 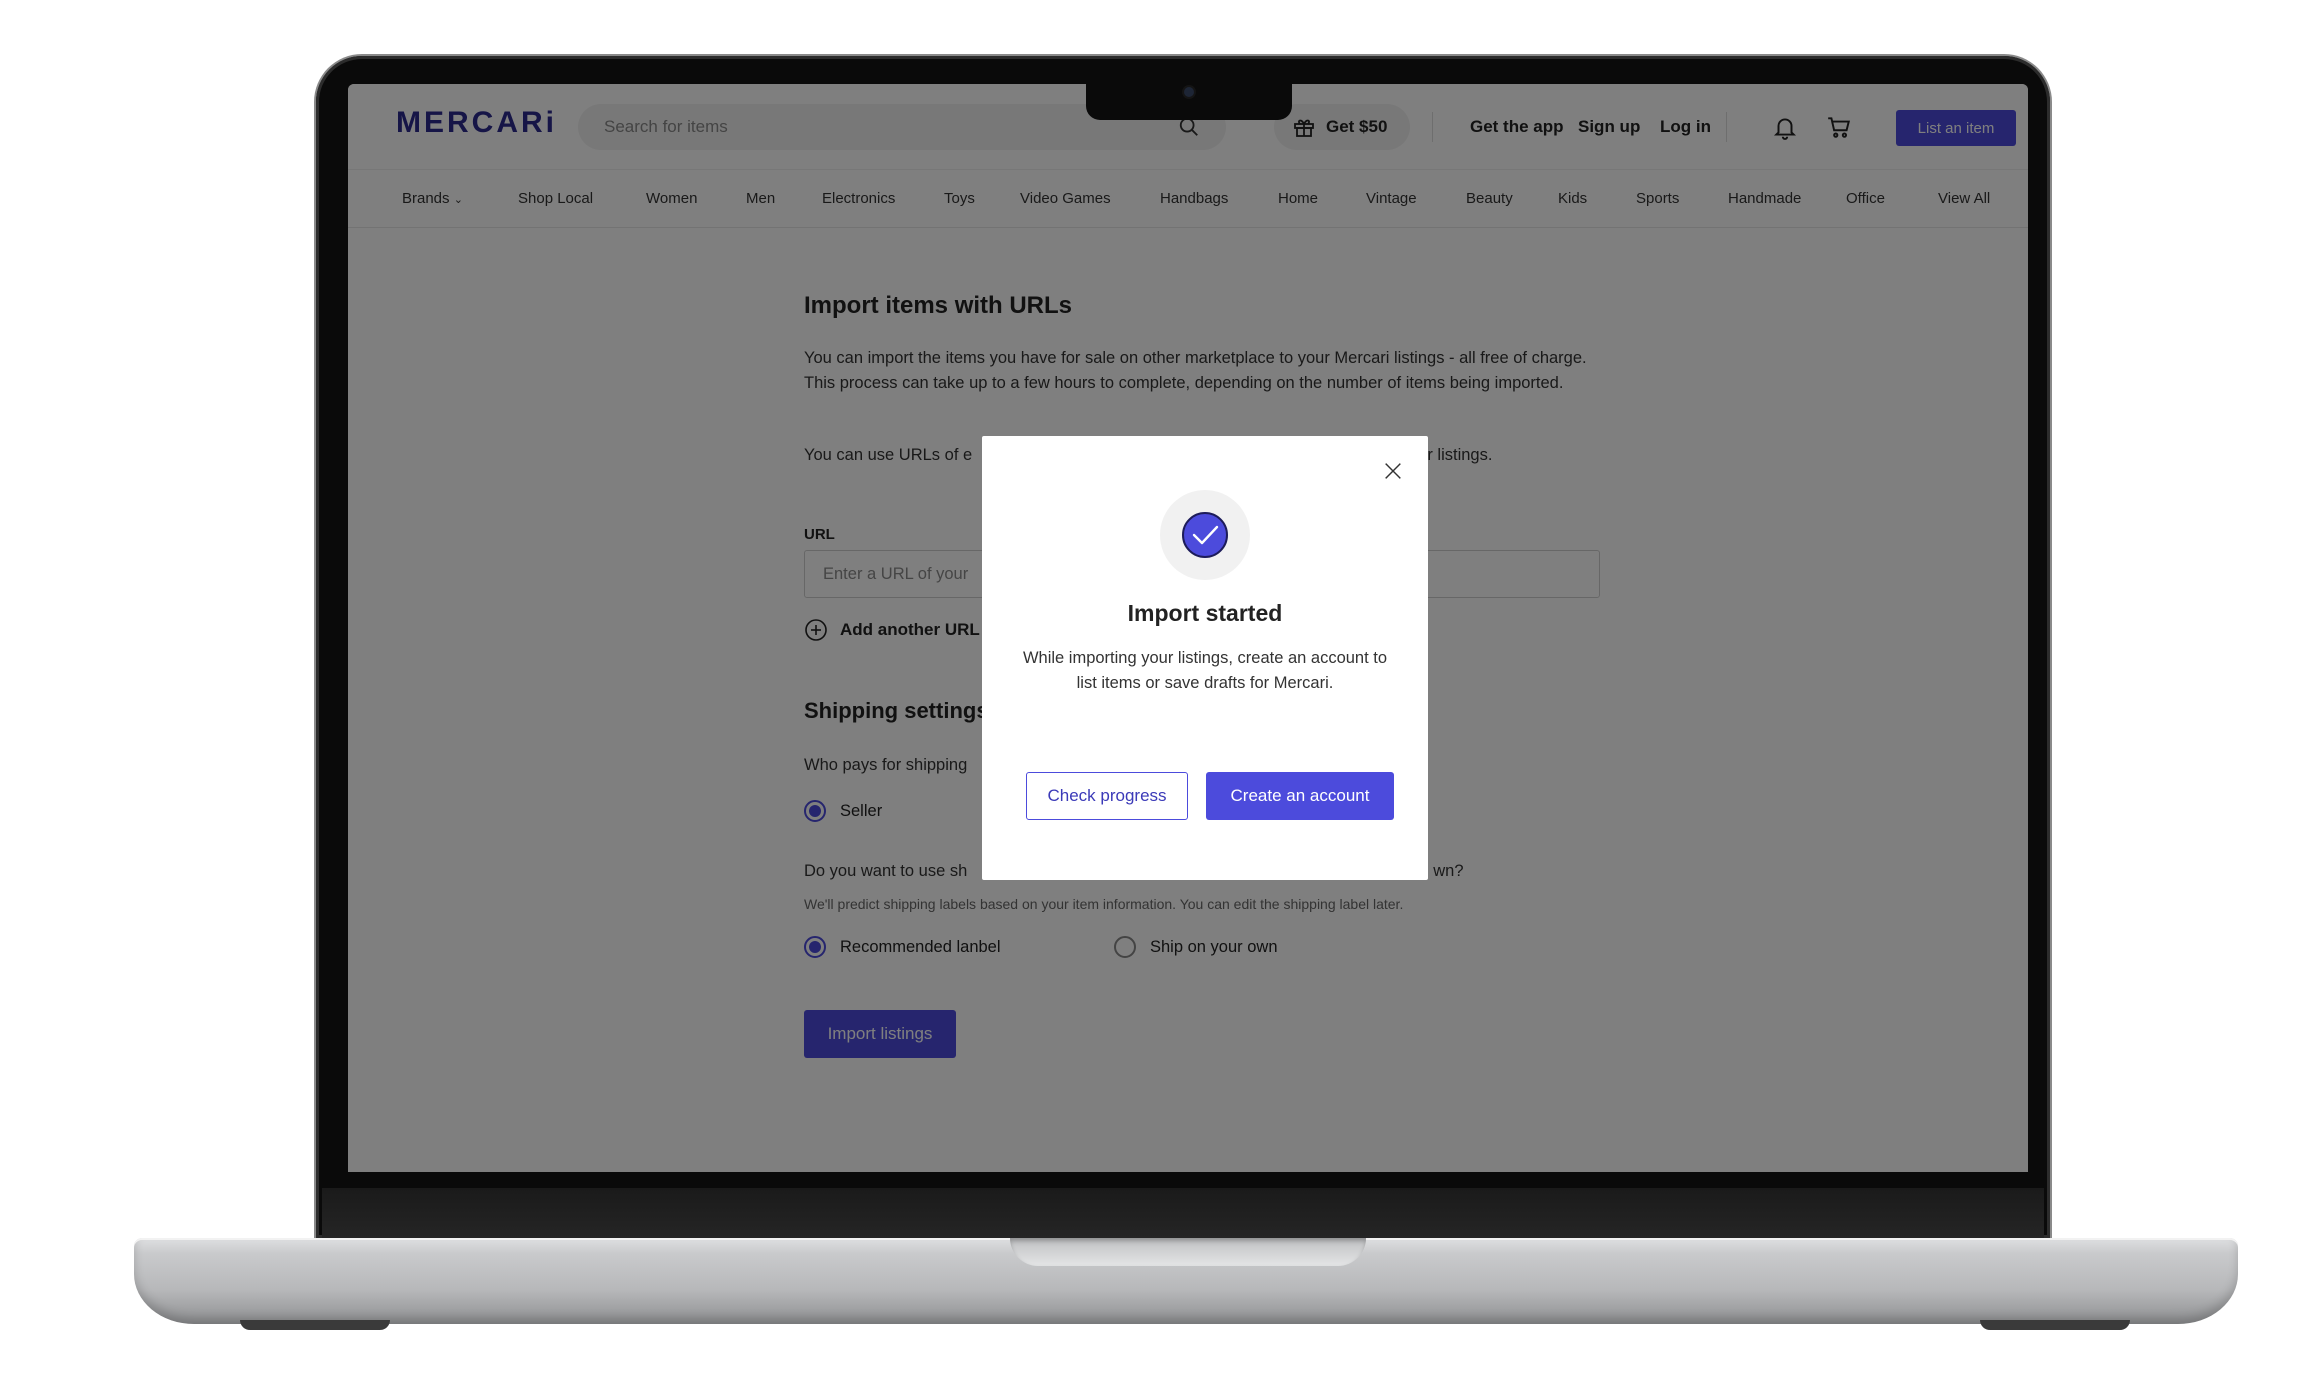 What do you see at coordinates (1107, 796) in the screenshot?
I see `check-progress-button: Check progress` at bounding box center [1107, 796].